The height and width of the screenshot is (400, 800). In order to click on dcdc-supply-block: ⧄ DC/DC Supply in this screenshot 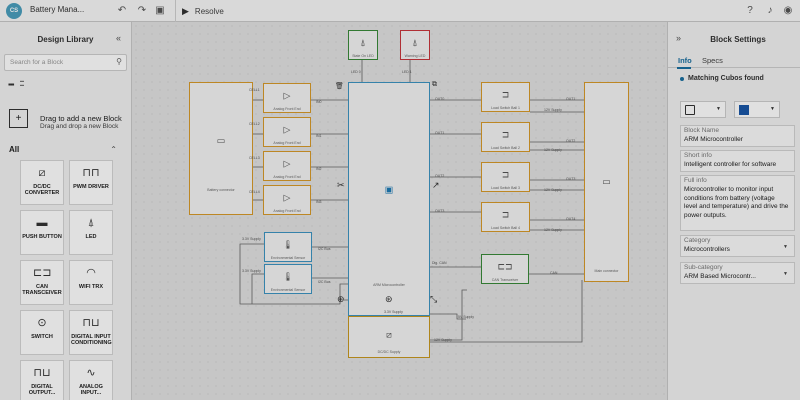, I will do `click(389, 337)`.